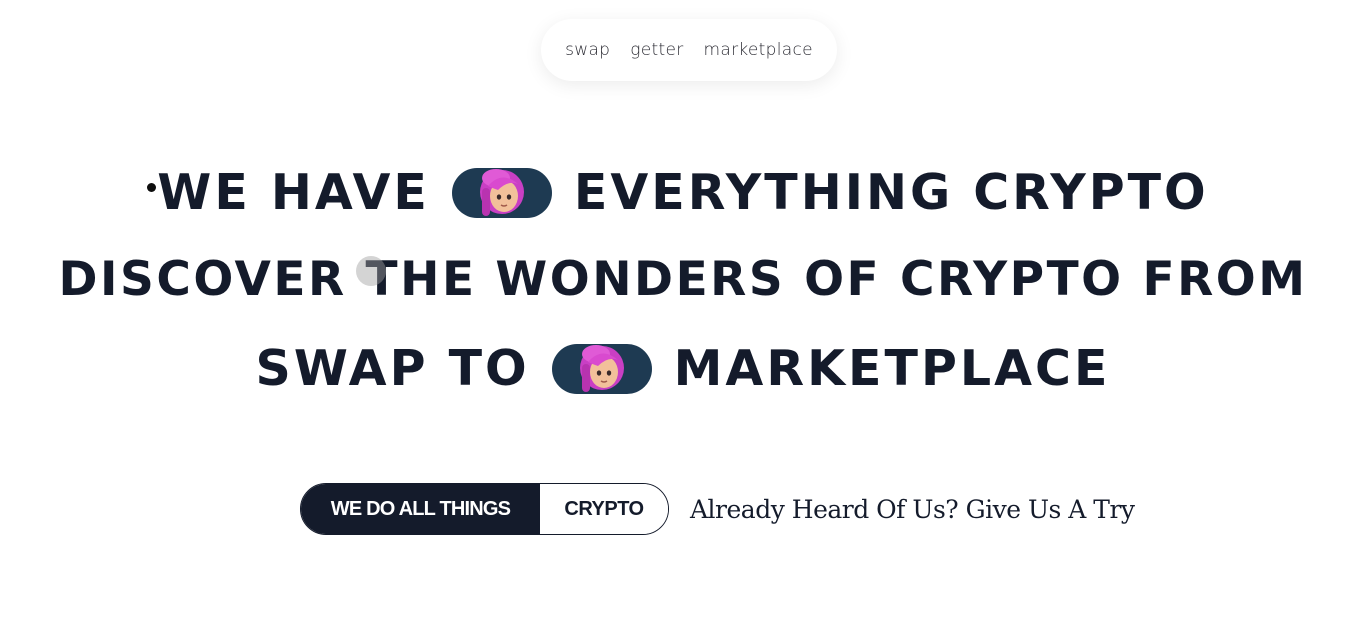 The height and width of the screenshot is (618, 1366). I want to click on nav-link-marketplace: marketplace, so click(758, 50).